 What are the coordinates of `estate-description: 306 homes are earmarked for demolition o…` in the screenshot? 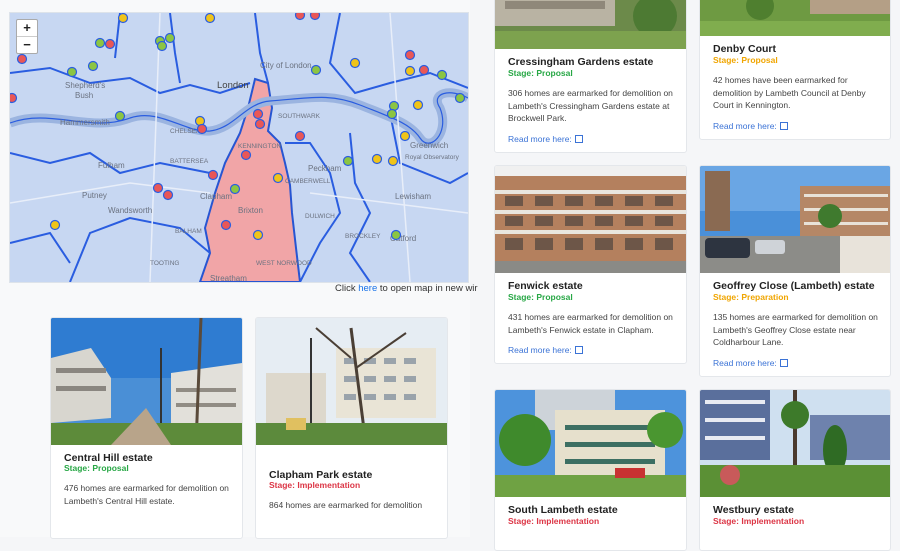 It's located at (590, 105).